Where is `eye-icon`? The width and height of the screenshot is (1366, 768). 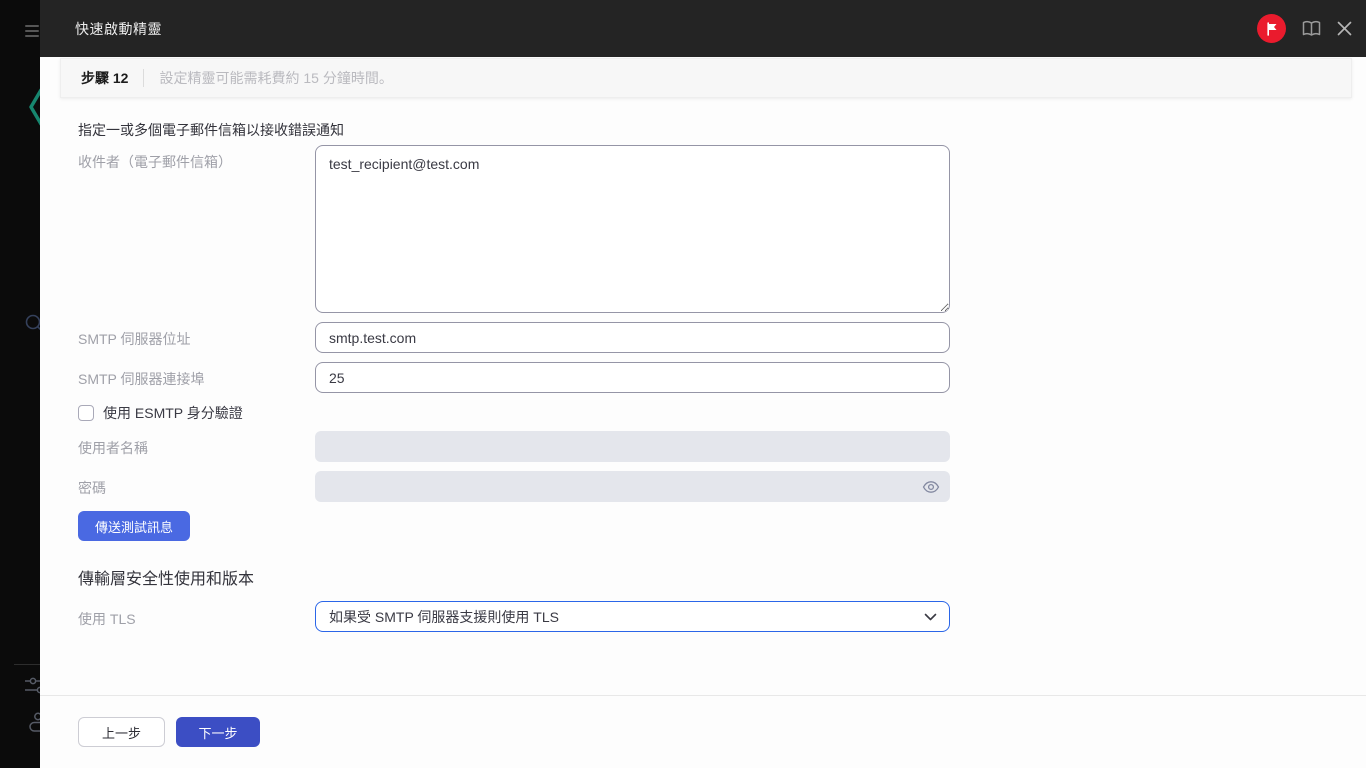
eye-icon is located at coordinates (931, 486).